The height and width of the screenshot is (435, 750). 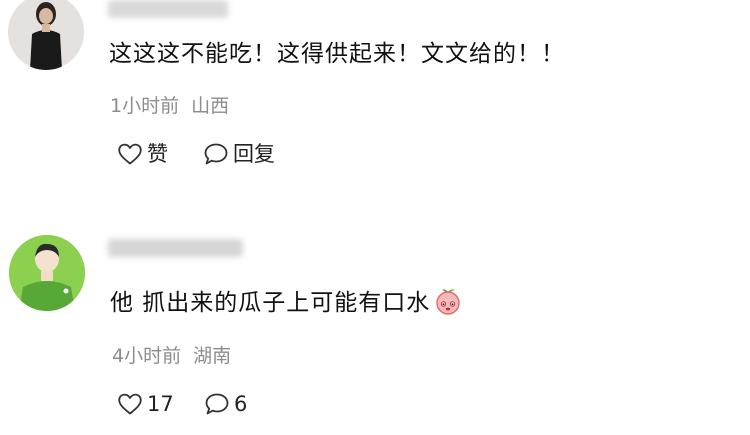 What do you see at coordinates (270, 303) in the screenshot?
I see `comment-text-body: 他 抓出来的瓜子上可能有口水` at bounding box center [270, 303].